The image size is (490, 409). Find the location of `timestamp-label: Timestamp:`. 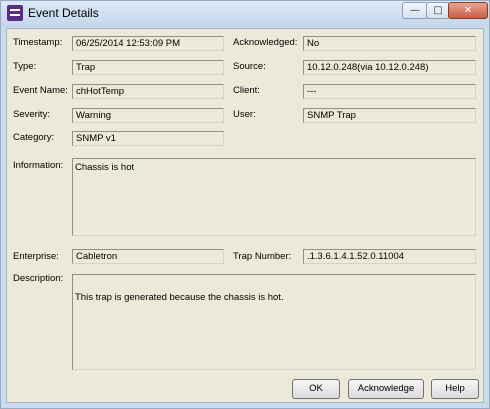

timestamp-label: Timestamp: is located at coordinates (38, 42).